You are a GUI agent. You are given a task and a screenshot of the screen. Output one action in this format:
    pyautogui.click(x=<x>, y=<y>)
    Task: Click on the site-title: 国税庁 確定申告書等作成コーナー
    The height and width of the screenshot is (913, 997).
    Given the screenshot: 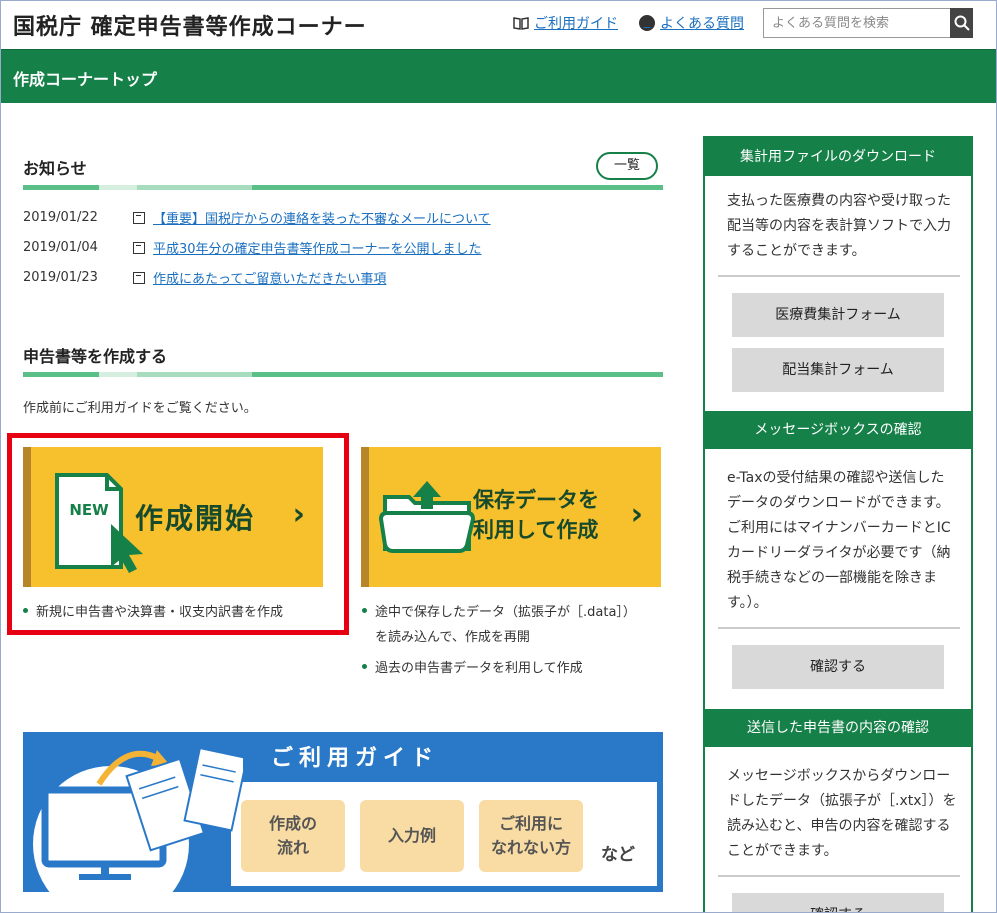 What is the action you would take?
    pyautogui.click(x=190, y=25)
    